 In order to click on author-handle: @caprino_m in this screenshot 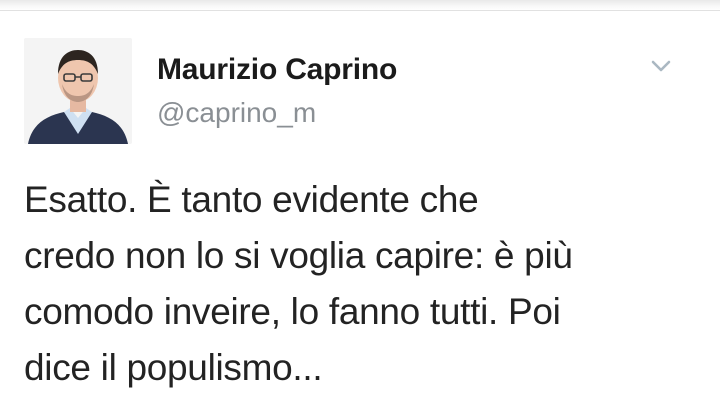, I will do `click(236, 113)`.